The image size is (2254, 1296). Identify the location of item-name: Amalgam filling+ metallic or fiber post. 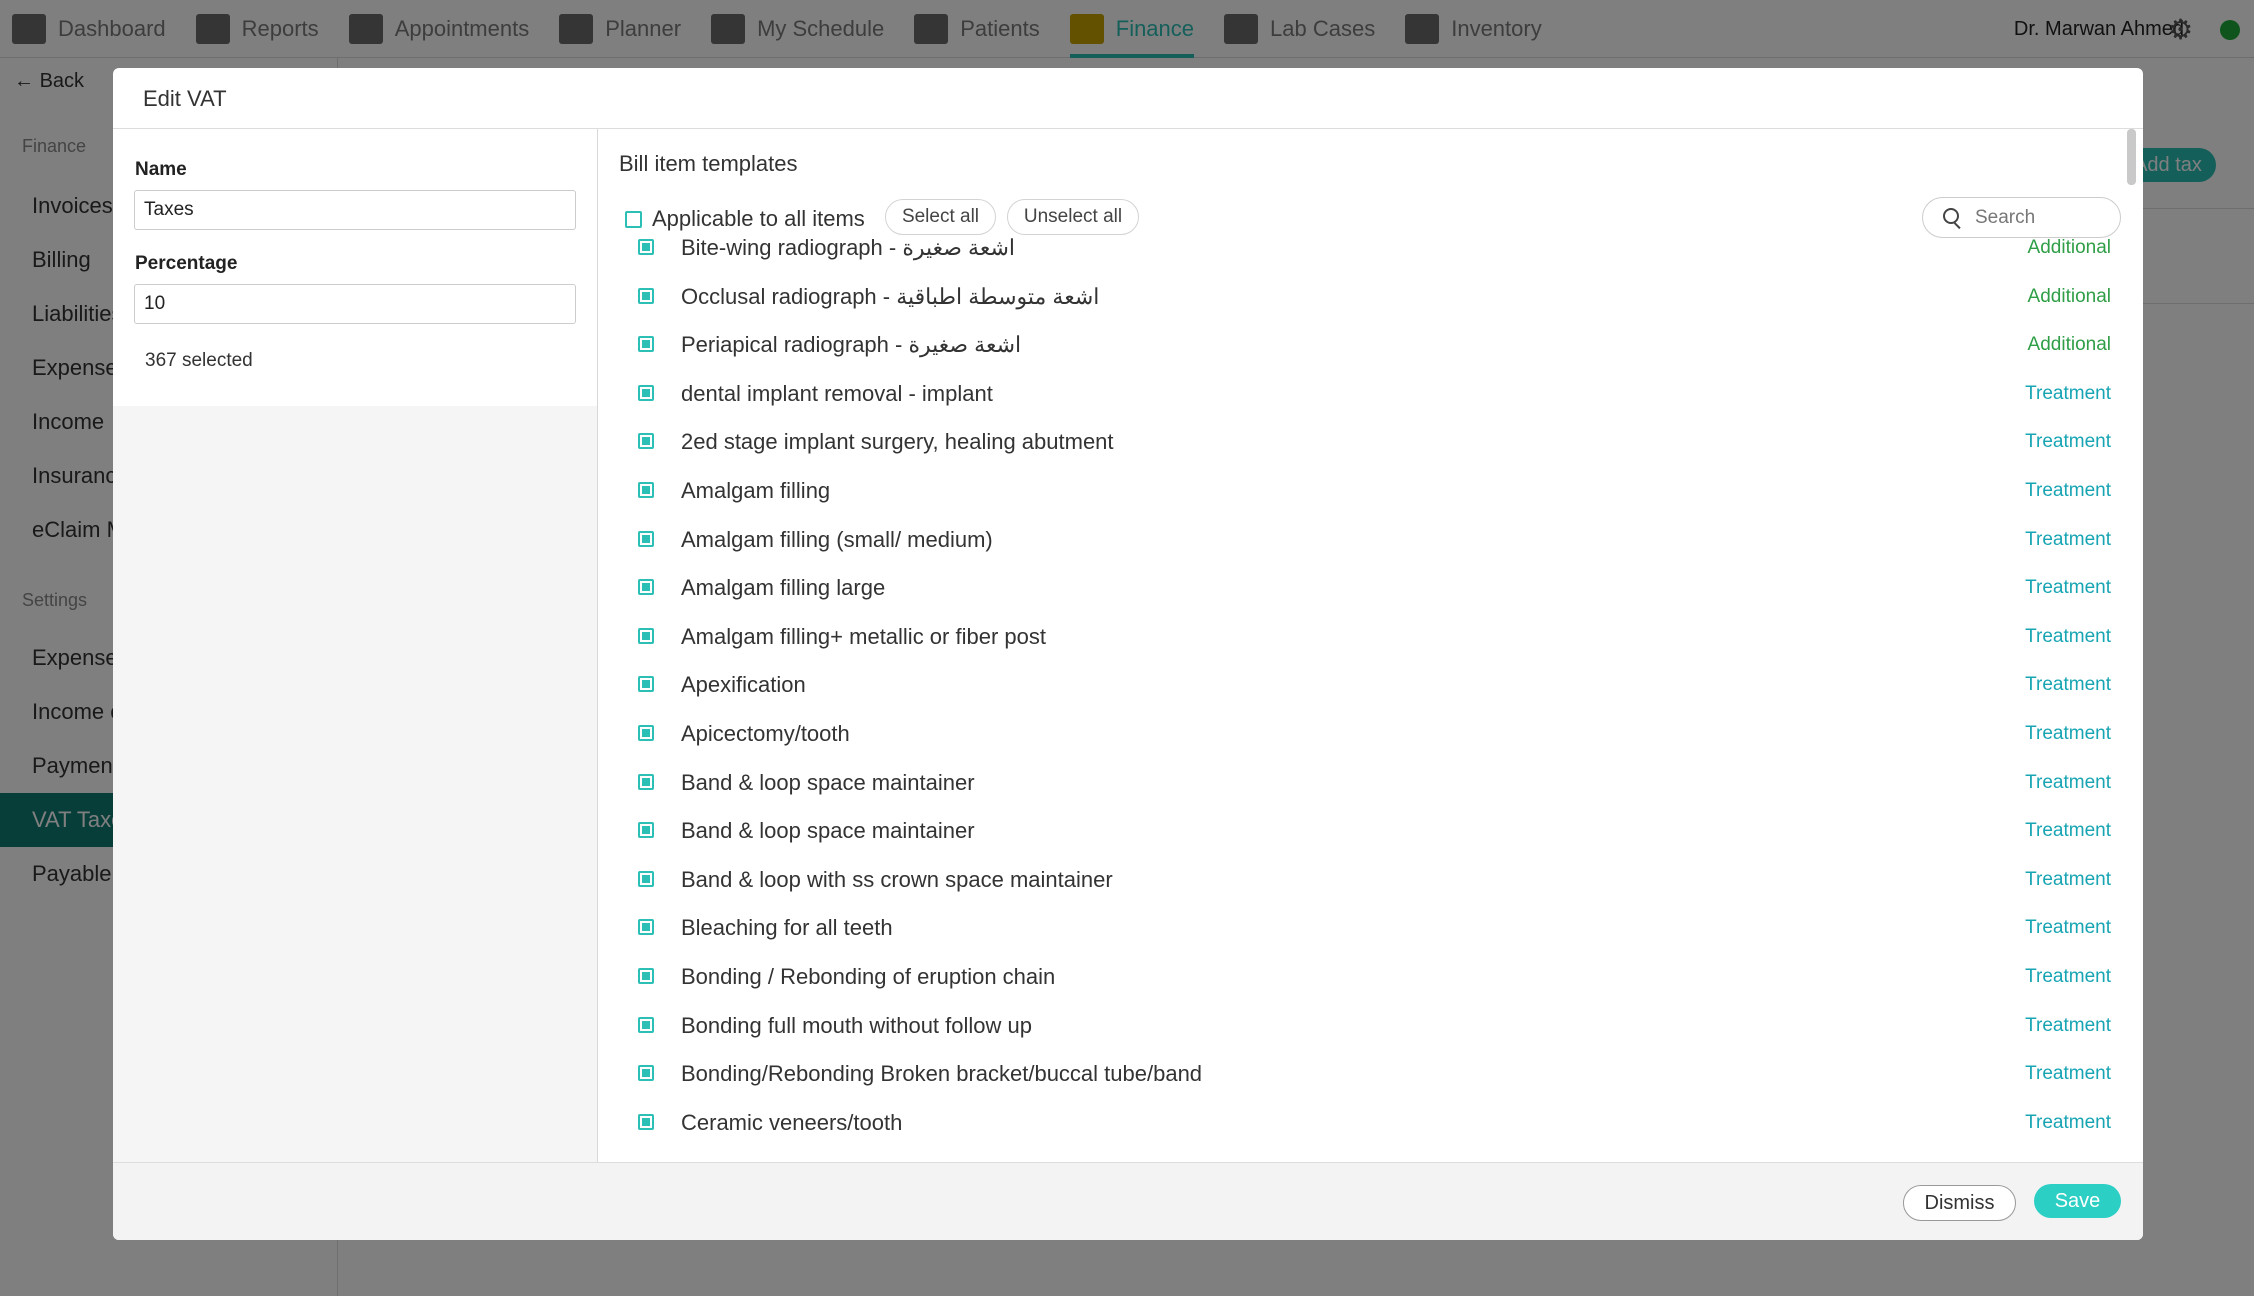
(863, 636).